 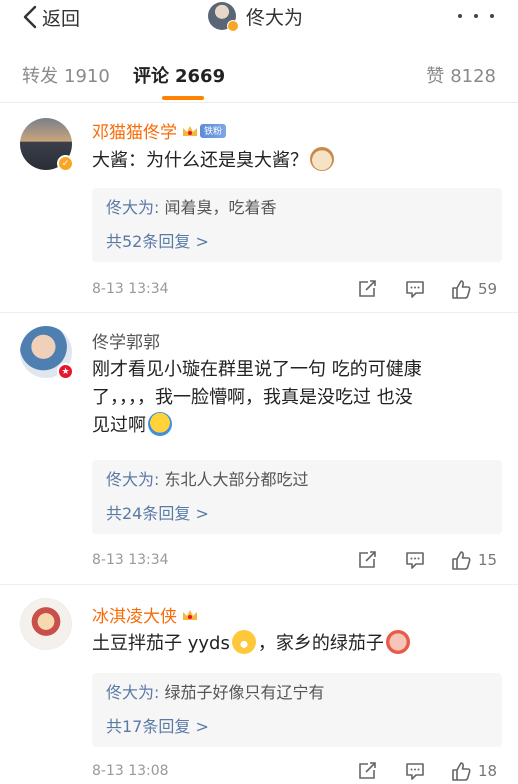 What do you see at coordinates (200, 160) in the screenshot?
I see `comment-text-content: 大酱：为什么还是臭大酱？` at bounding box center [200, 160].